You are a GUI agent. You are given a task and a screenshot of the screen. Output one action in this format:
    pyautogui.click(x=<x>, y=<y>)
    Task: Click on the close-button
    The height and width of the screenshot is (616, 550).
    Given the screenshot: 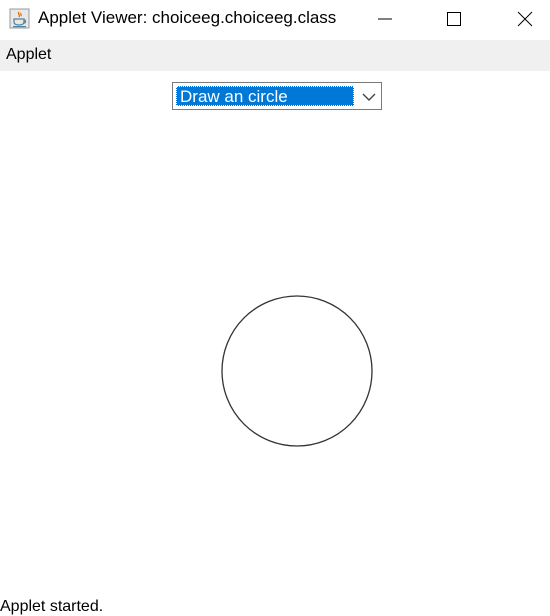 What is the action you would take?
    pyautogui.click(x=525, y=19)
    